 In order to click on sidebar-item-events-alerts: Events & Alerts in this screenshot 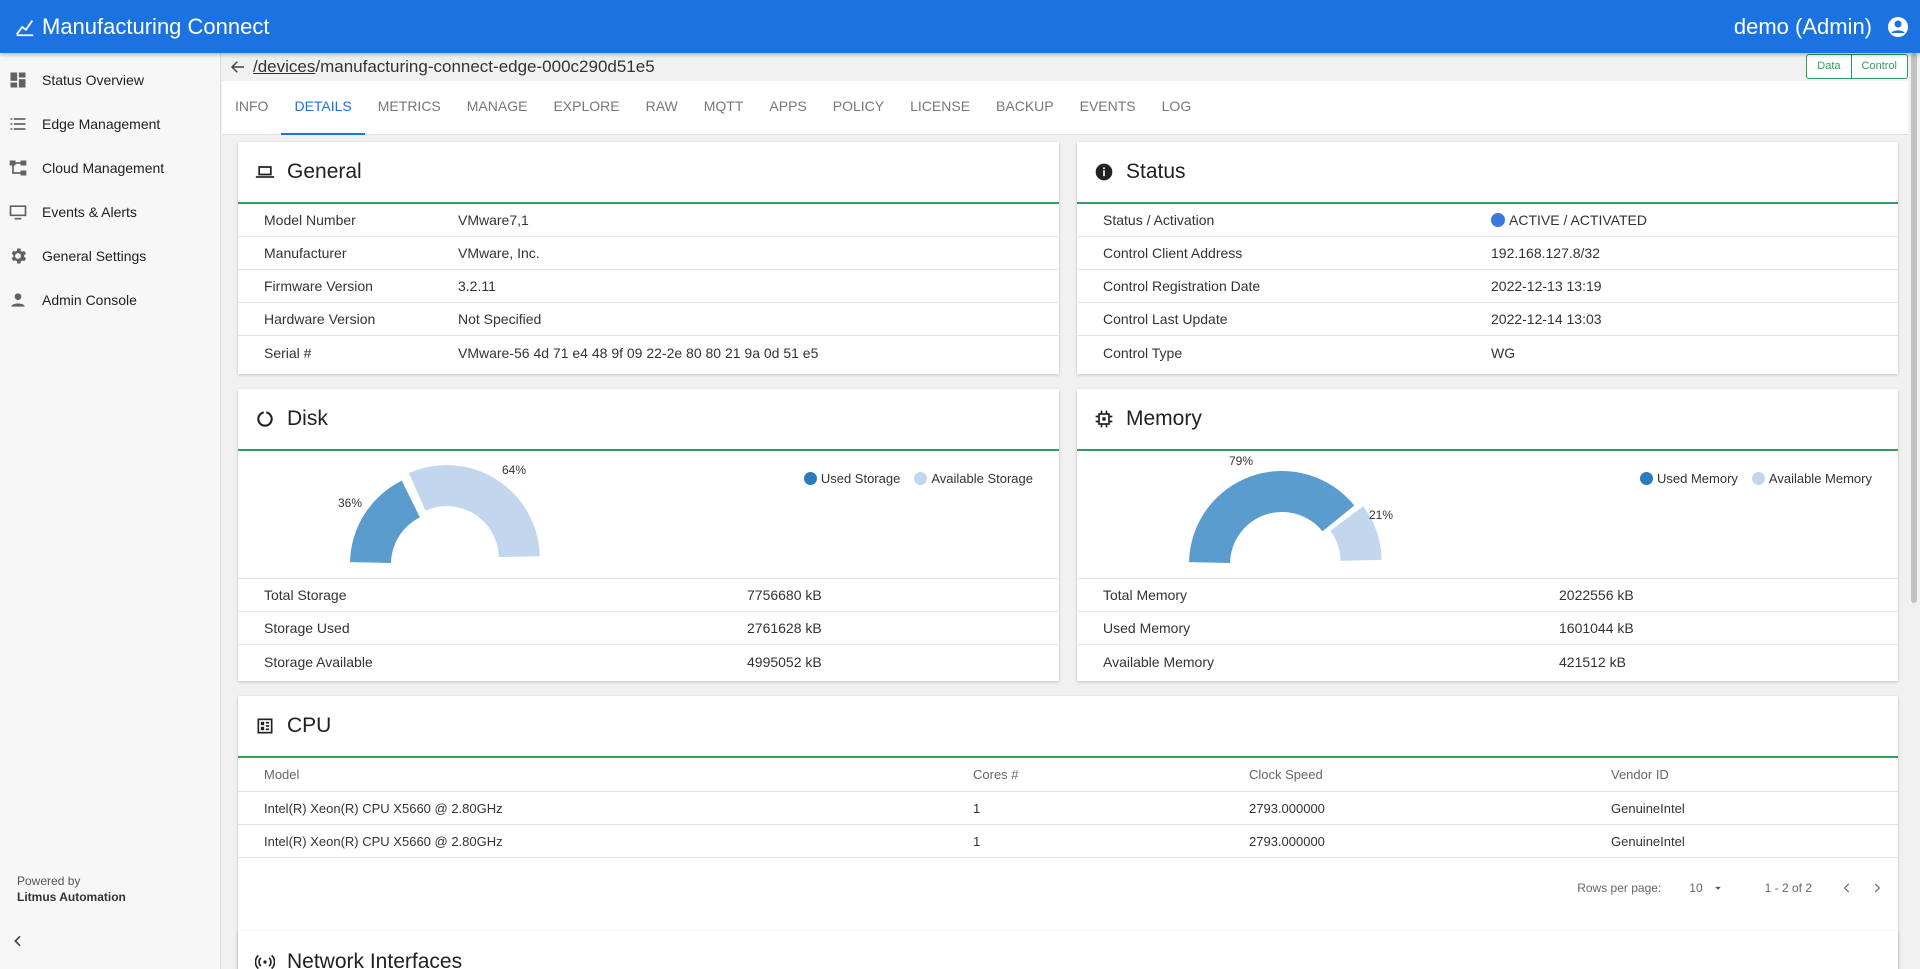, I will do `click(110, 212)`.